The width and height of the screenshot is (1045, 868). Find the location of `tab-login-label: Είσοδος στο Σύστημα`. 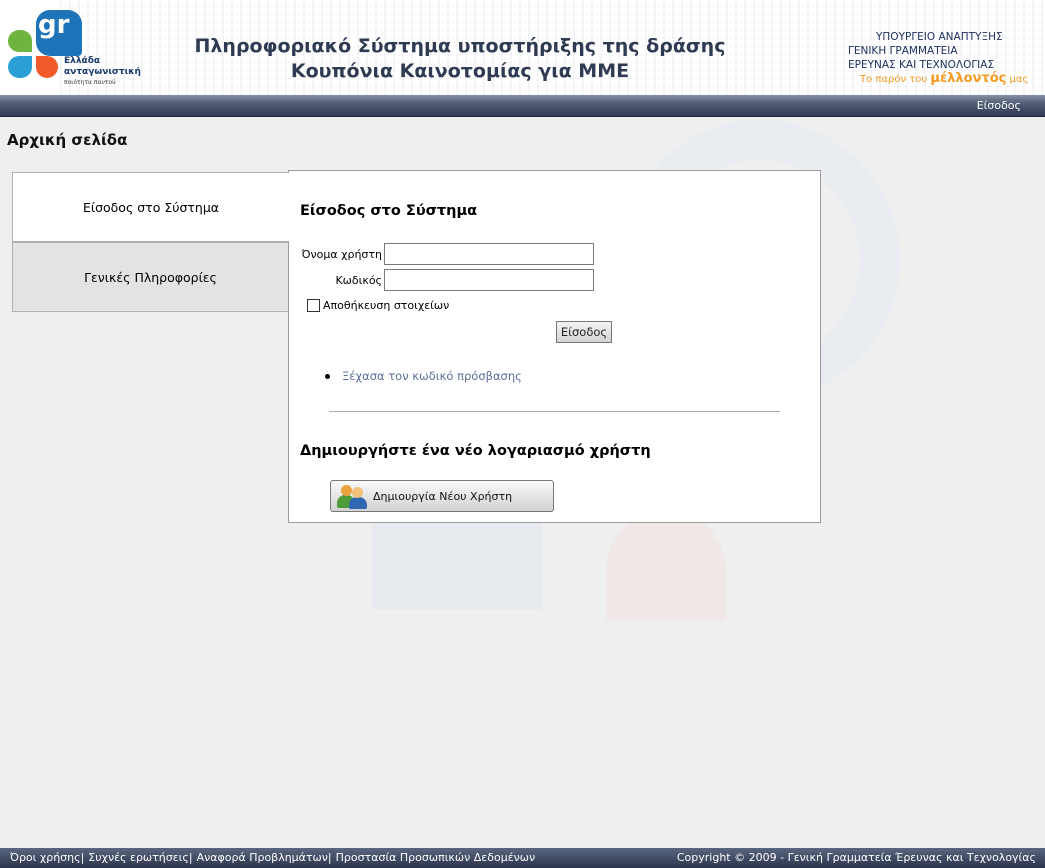

tab-login-label: Είσοδος στο Σύστημα is located at coordinates (151, 207).